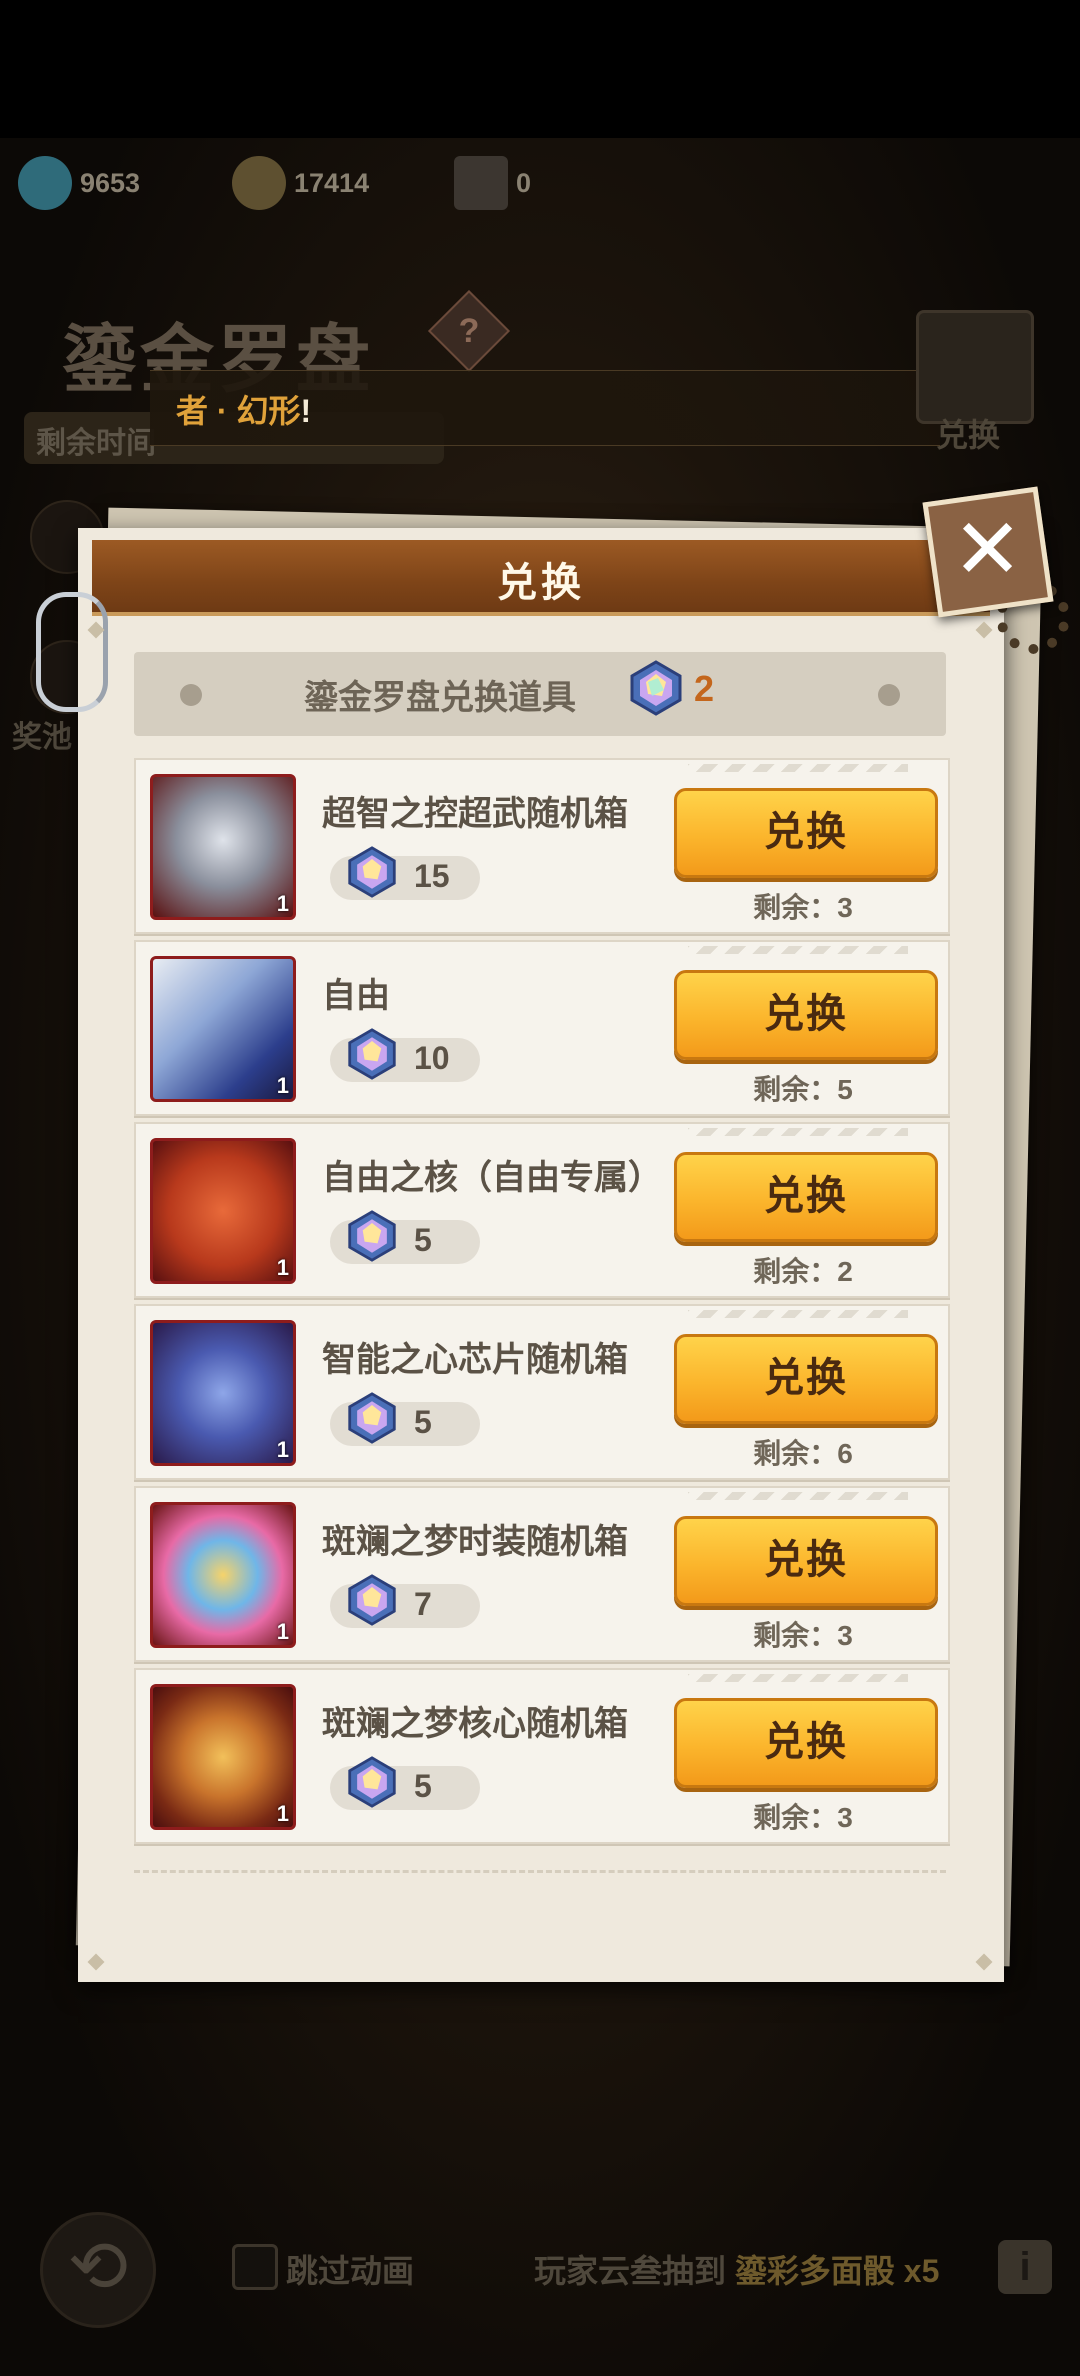 The height and width of the screenshot is (2376, 1080). I want to click on status-area, so click(540, 69).